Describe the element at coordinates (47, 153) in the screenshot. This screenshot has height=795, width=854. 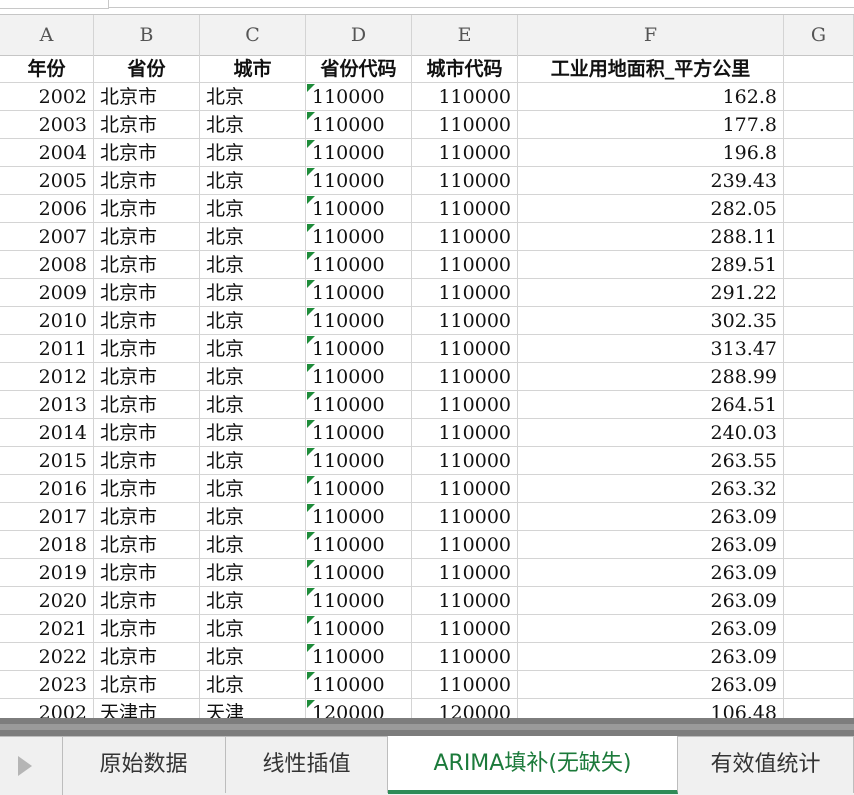
I see `table-cell: 2004` at that location.